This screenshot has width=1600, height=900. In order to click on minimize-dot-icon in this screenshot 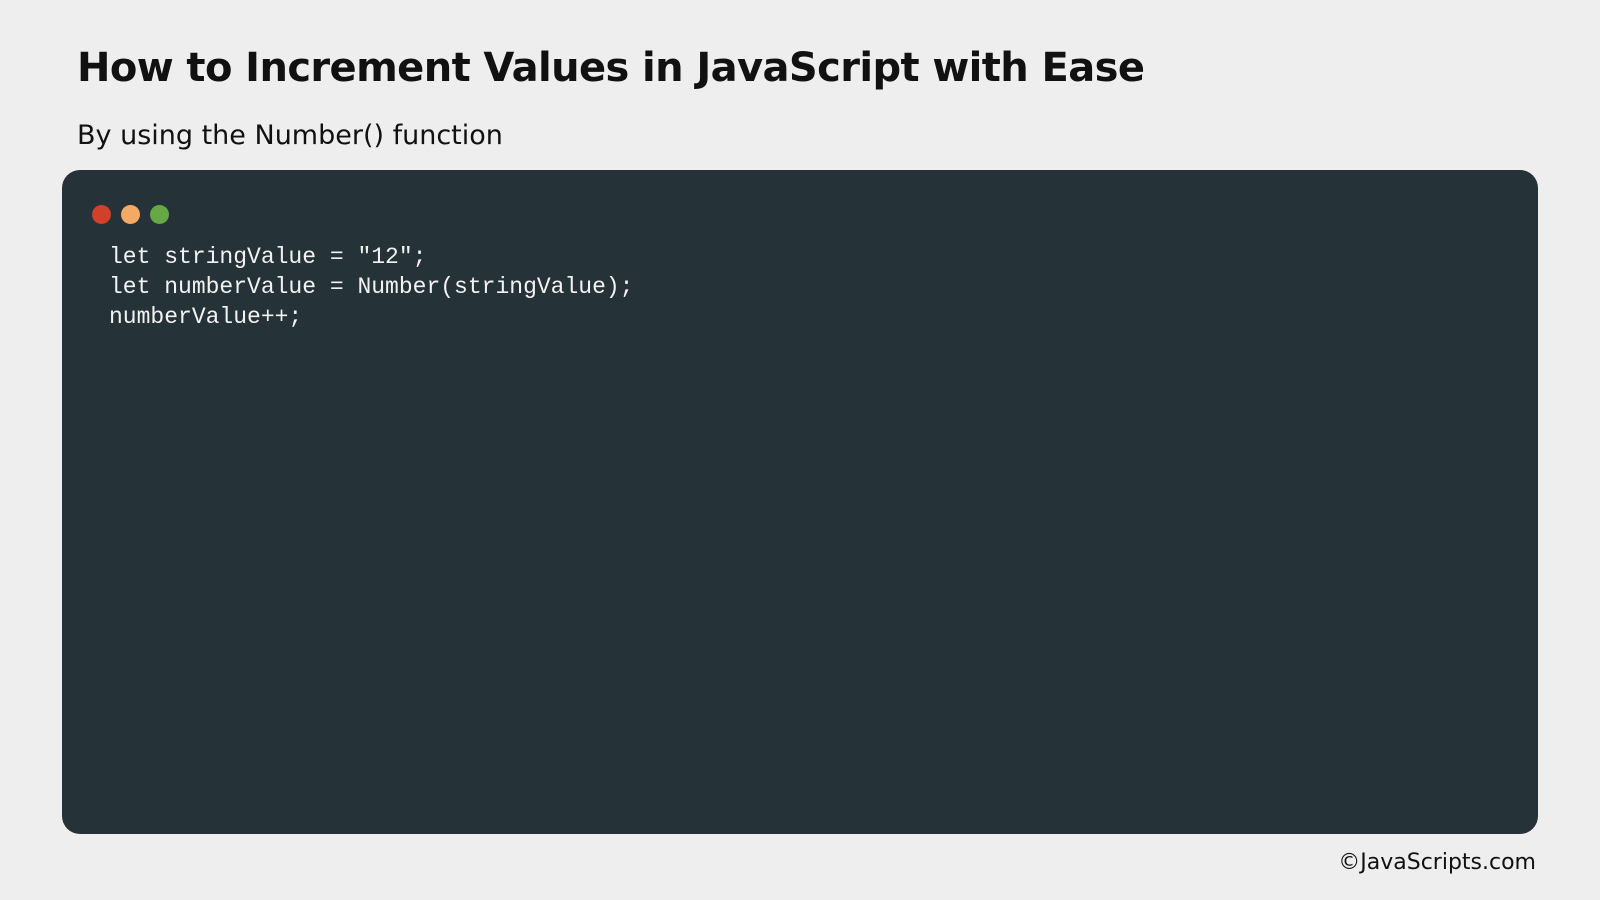, I will do `click(130, 214)`.